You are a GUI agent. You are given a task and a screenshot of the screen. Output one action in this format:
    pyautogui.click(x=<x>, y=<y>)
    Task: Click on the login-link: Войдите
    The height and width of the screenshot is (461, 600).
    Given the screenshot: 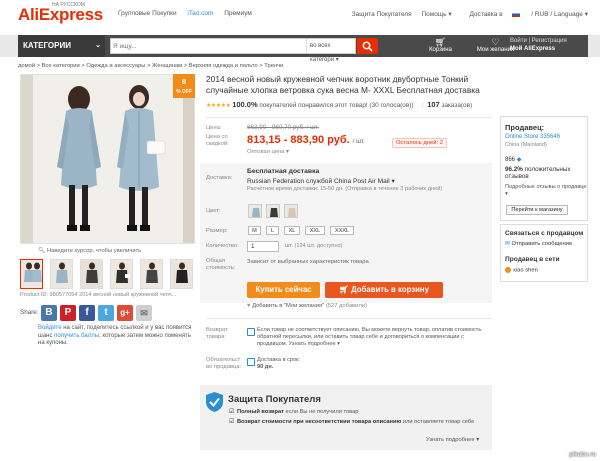 What is the action you would take?
    pyautogui.click(x=50, y=328)
    